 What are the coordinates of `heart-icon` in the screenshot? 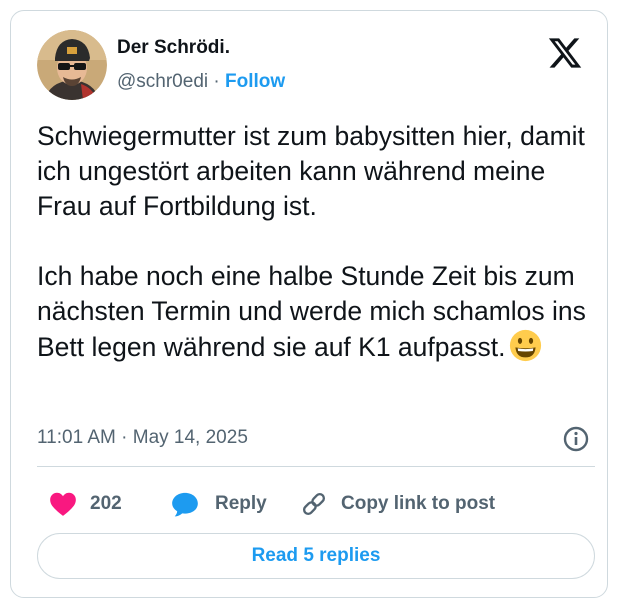 It's located at (63, 504).